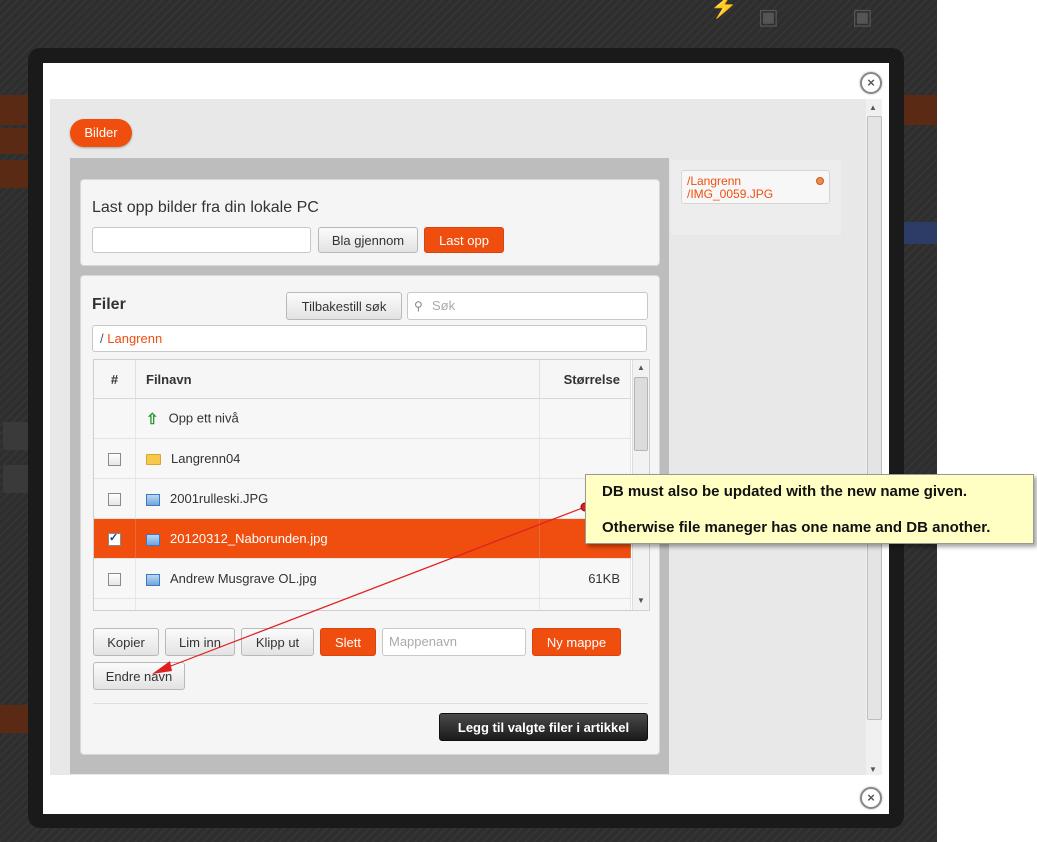 Image resolution: width=1037 pixels, height=842 pixels. Describe the element at coordinates (277, 642) in the screenshot. I see `cut-button: Klipp ut` at that location.